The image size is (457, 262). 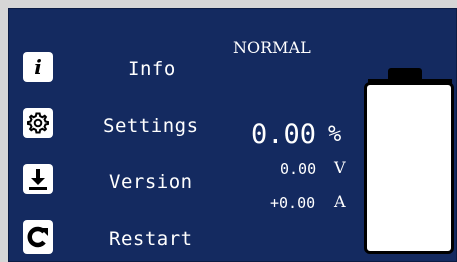 I want to click on info-icon: i, so click(x=38, y=67).